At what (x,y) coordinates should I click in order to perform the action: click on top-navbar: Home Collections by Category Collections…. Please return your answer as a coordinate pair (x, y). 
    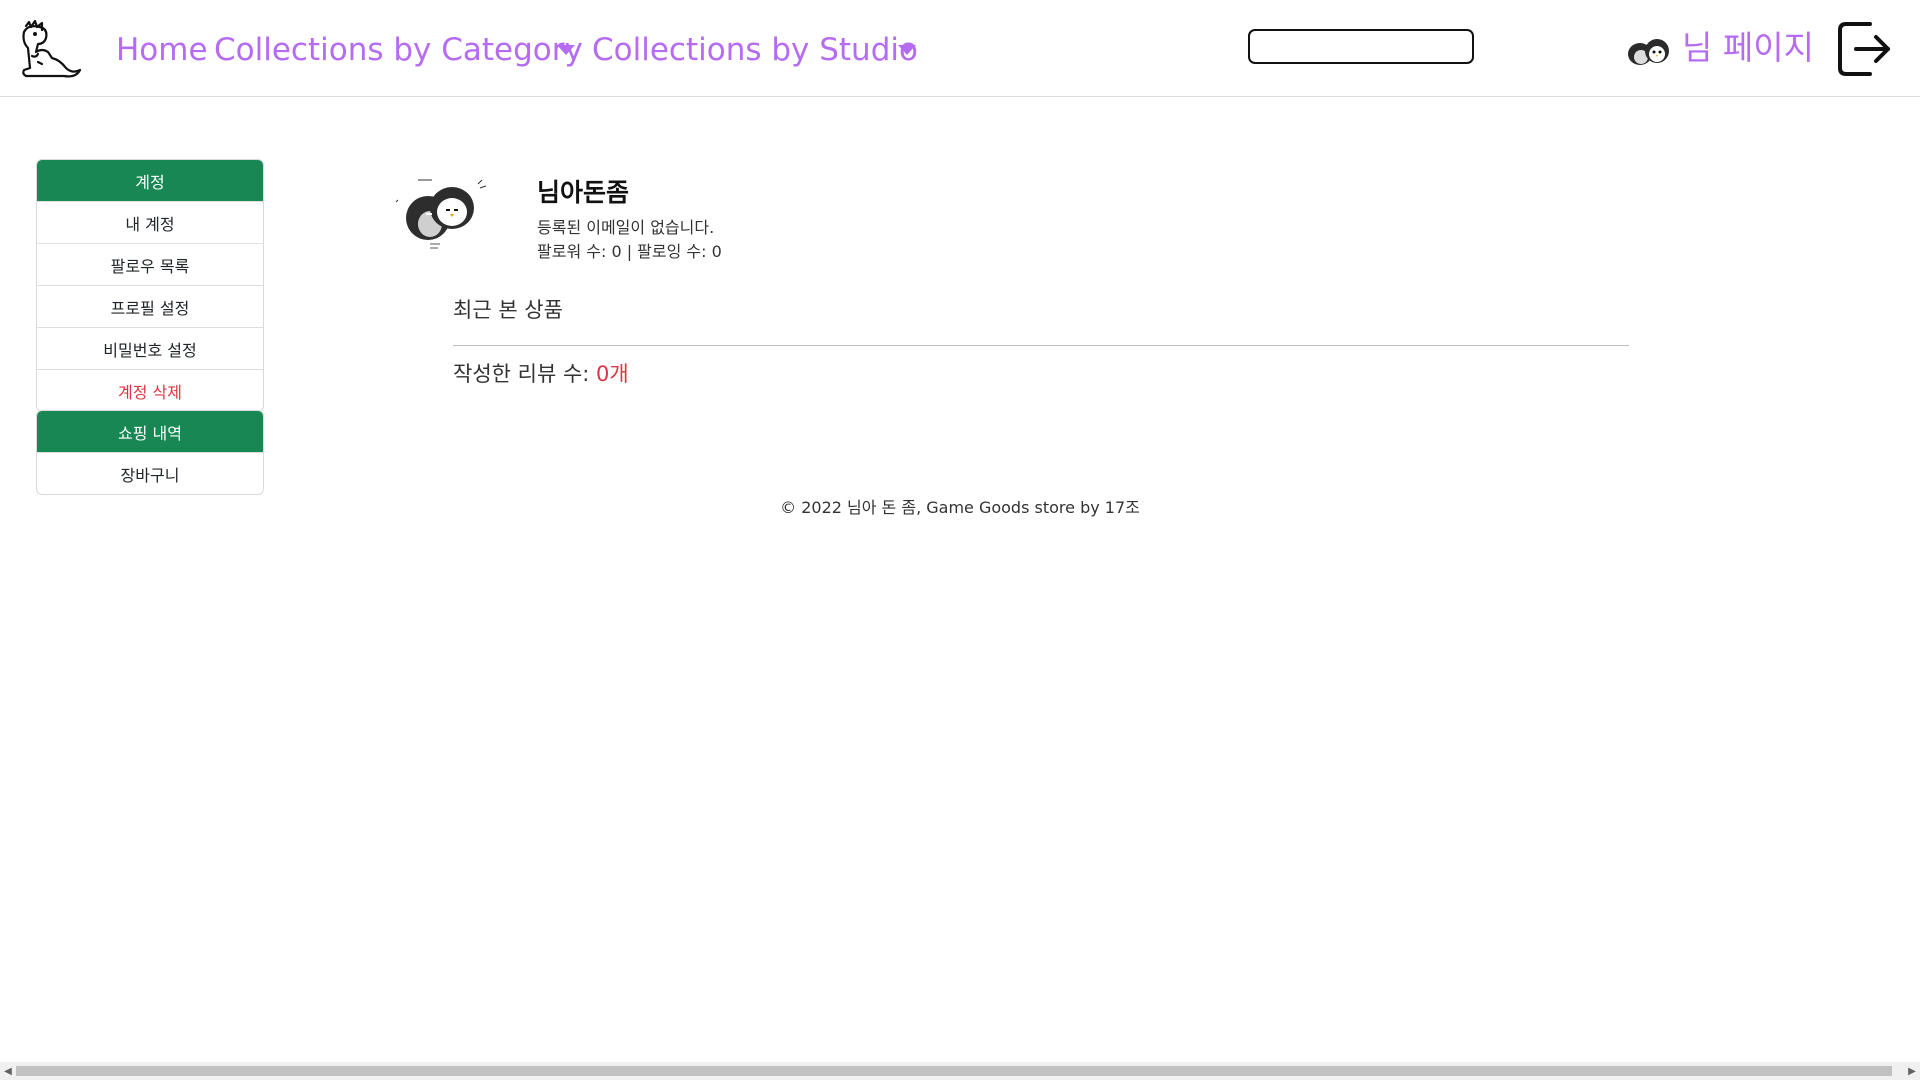
    Looking at the image, I should click on (960, 48).